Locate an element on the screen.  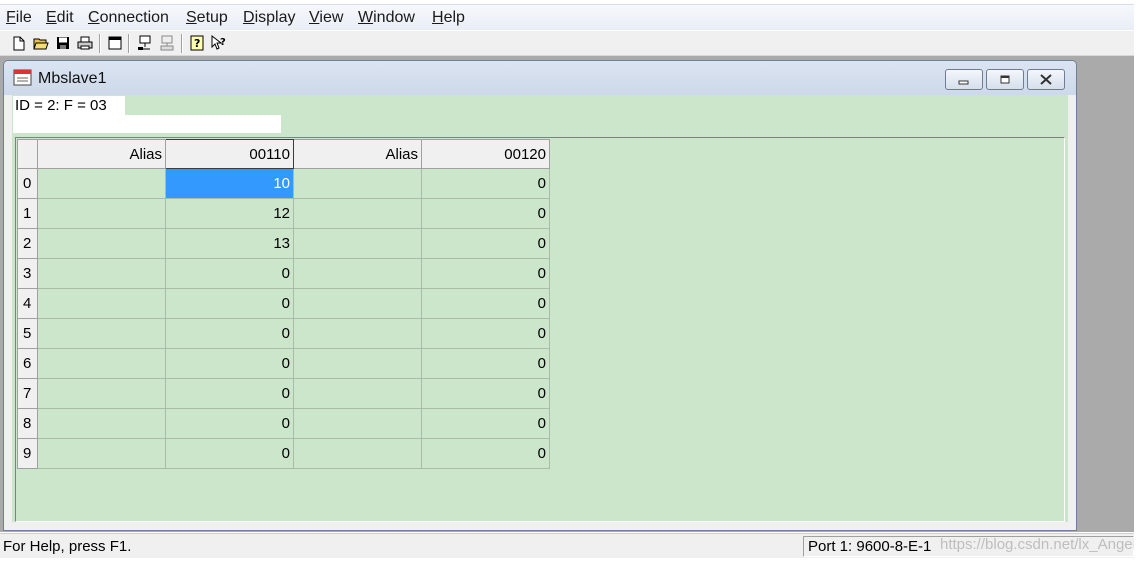
window-icon is located at coordinates (115, 43).